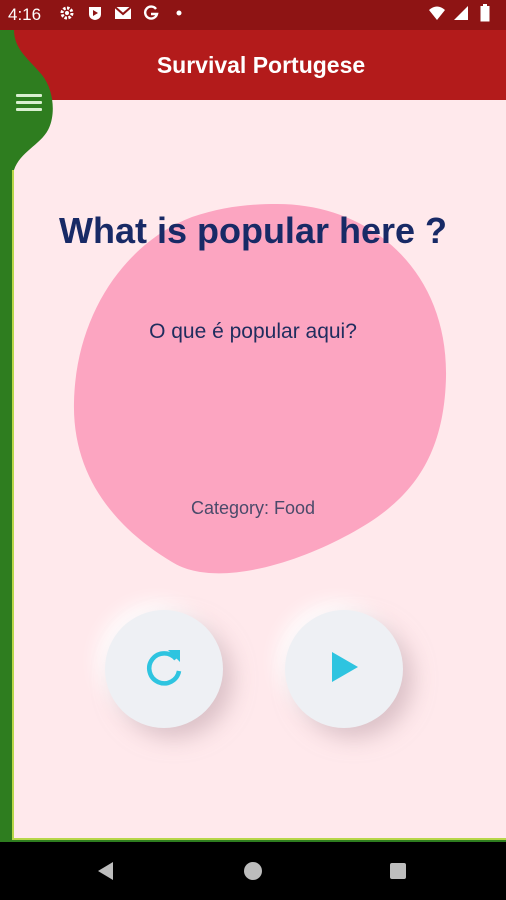 The width and height of the screenshot is (506, 900). I want to click on category-label: Category:, so click(229, 508).